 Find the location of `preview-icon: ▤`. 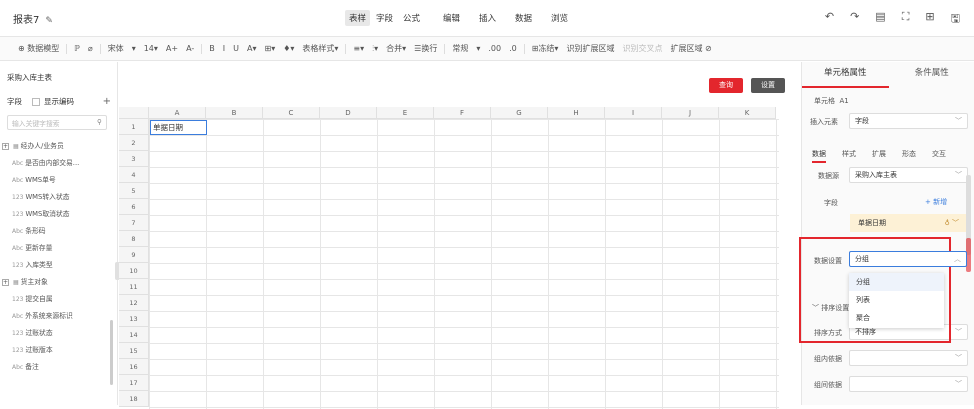

preview-icon: ▤ is located at coordinates (880, 19).